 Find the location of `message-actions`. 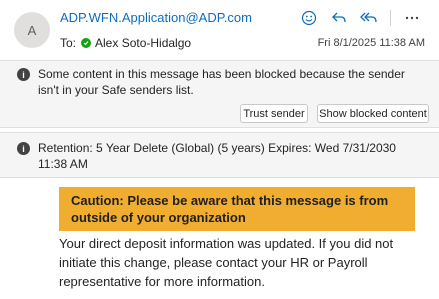

message-actions is located at coordinates (360, 18).